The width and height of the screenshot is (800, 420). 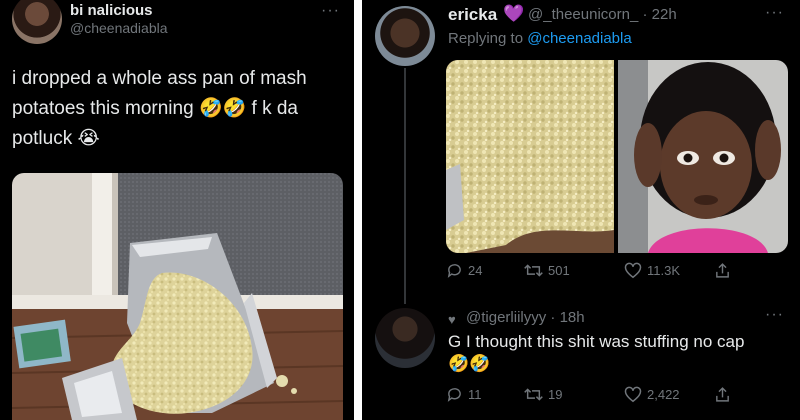 What do you see at coordinates (559, 270) in the screenshot?
I see `retweet-count: 501` at bounding box center [559, 270].